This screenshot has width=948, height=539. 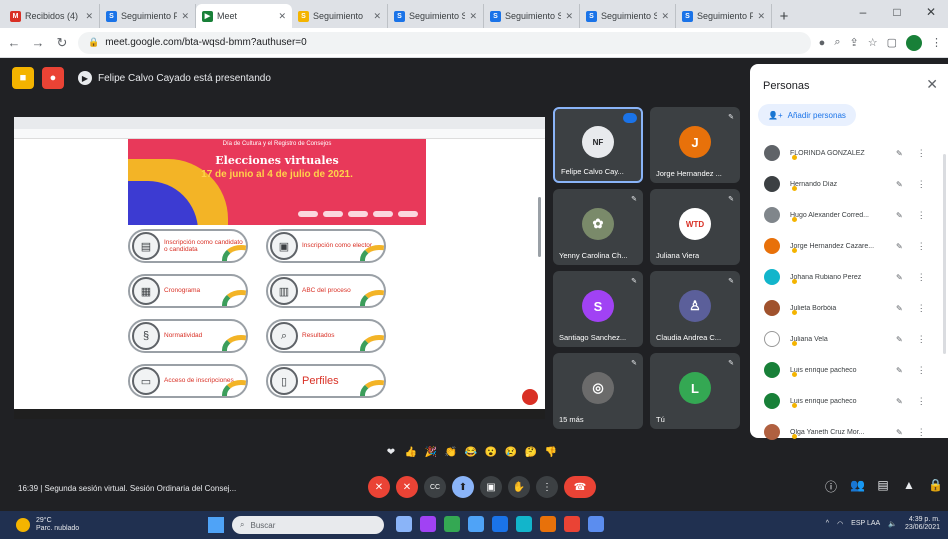 What do you see at coordinates (837, 42) in the screenshot?
I see `zoom-icon: ⌕` at bounding box center [837, 42].